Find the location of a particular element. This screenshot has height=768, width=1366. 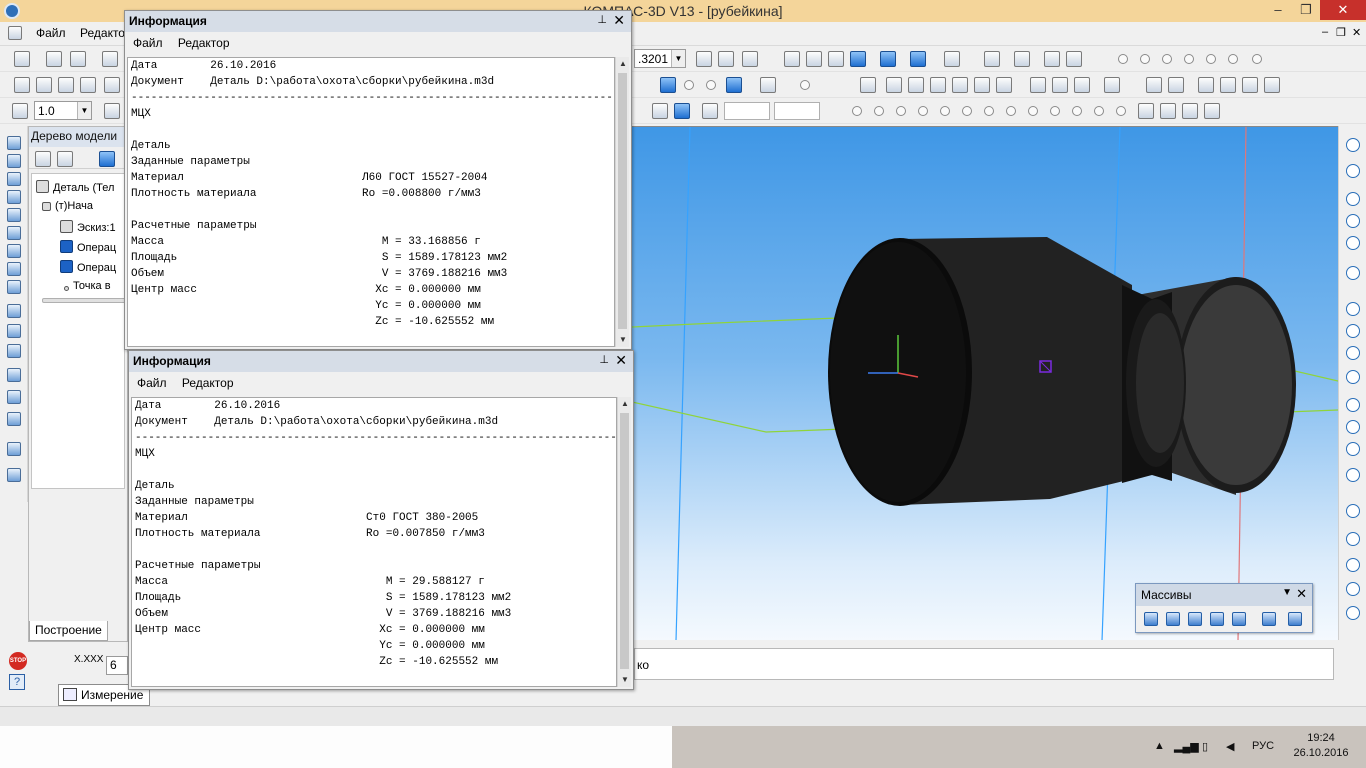

kinematic-icon is located at coordinates (14, 351).